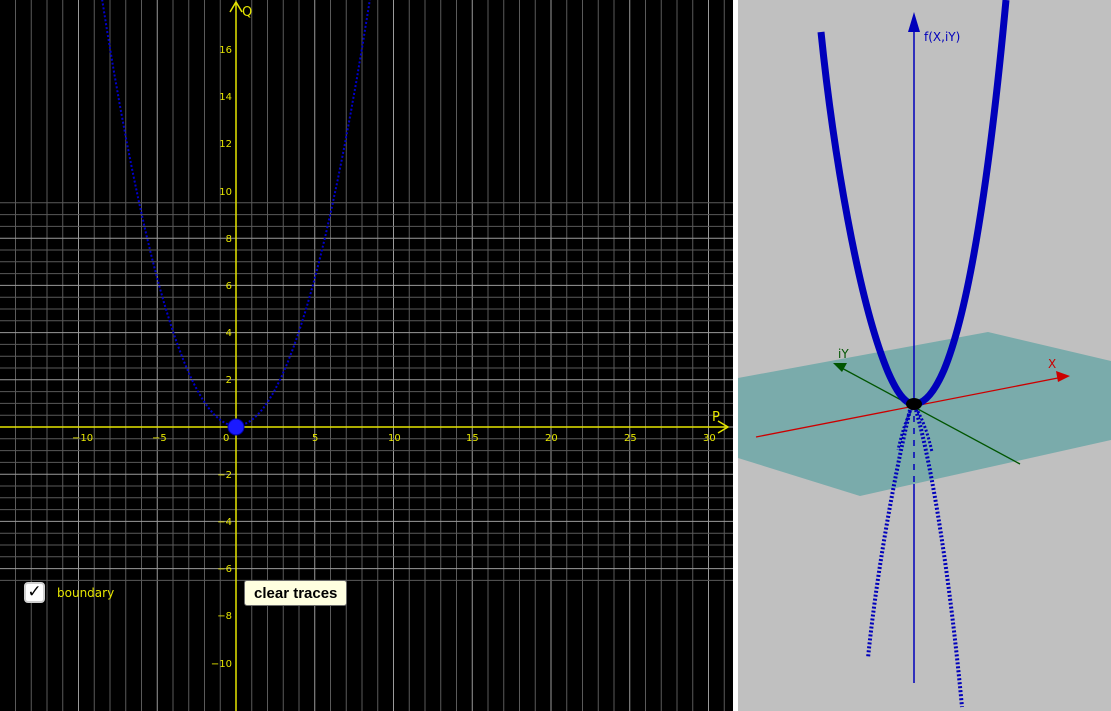  What do you see at coordinates (551, 438) in the screenshot?
I see `x-tick-label: 20` at bounding box center [551, 438].